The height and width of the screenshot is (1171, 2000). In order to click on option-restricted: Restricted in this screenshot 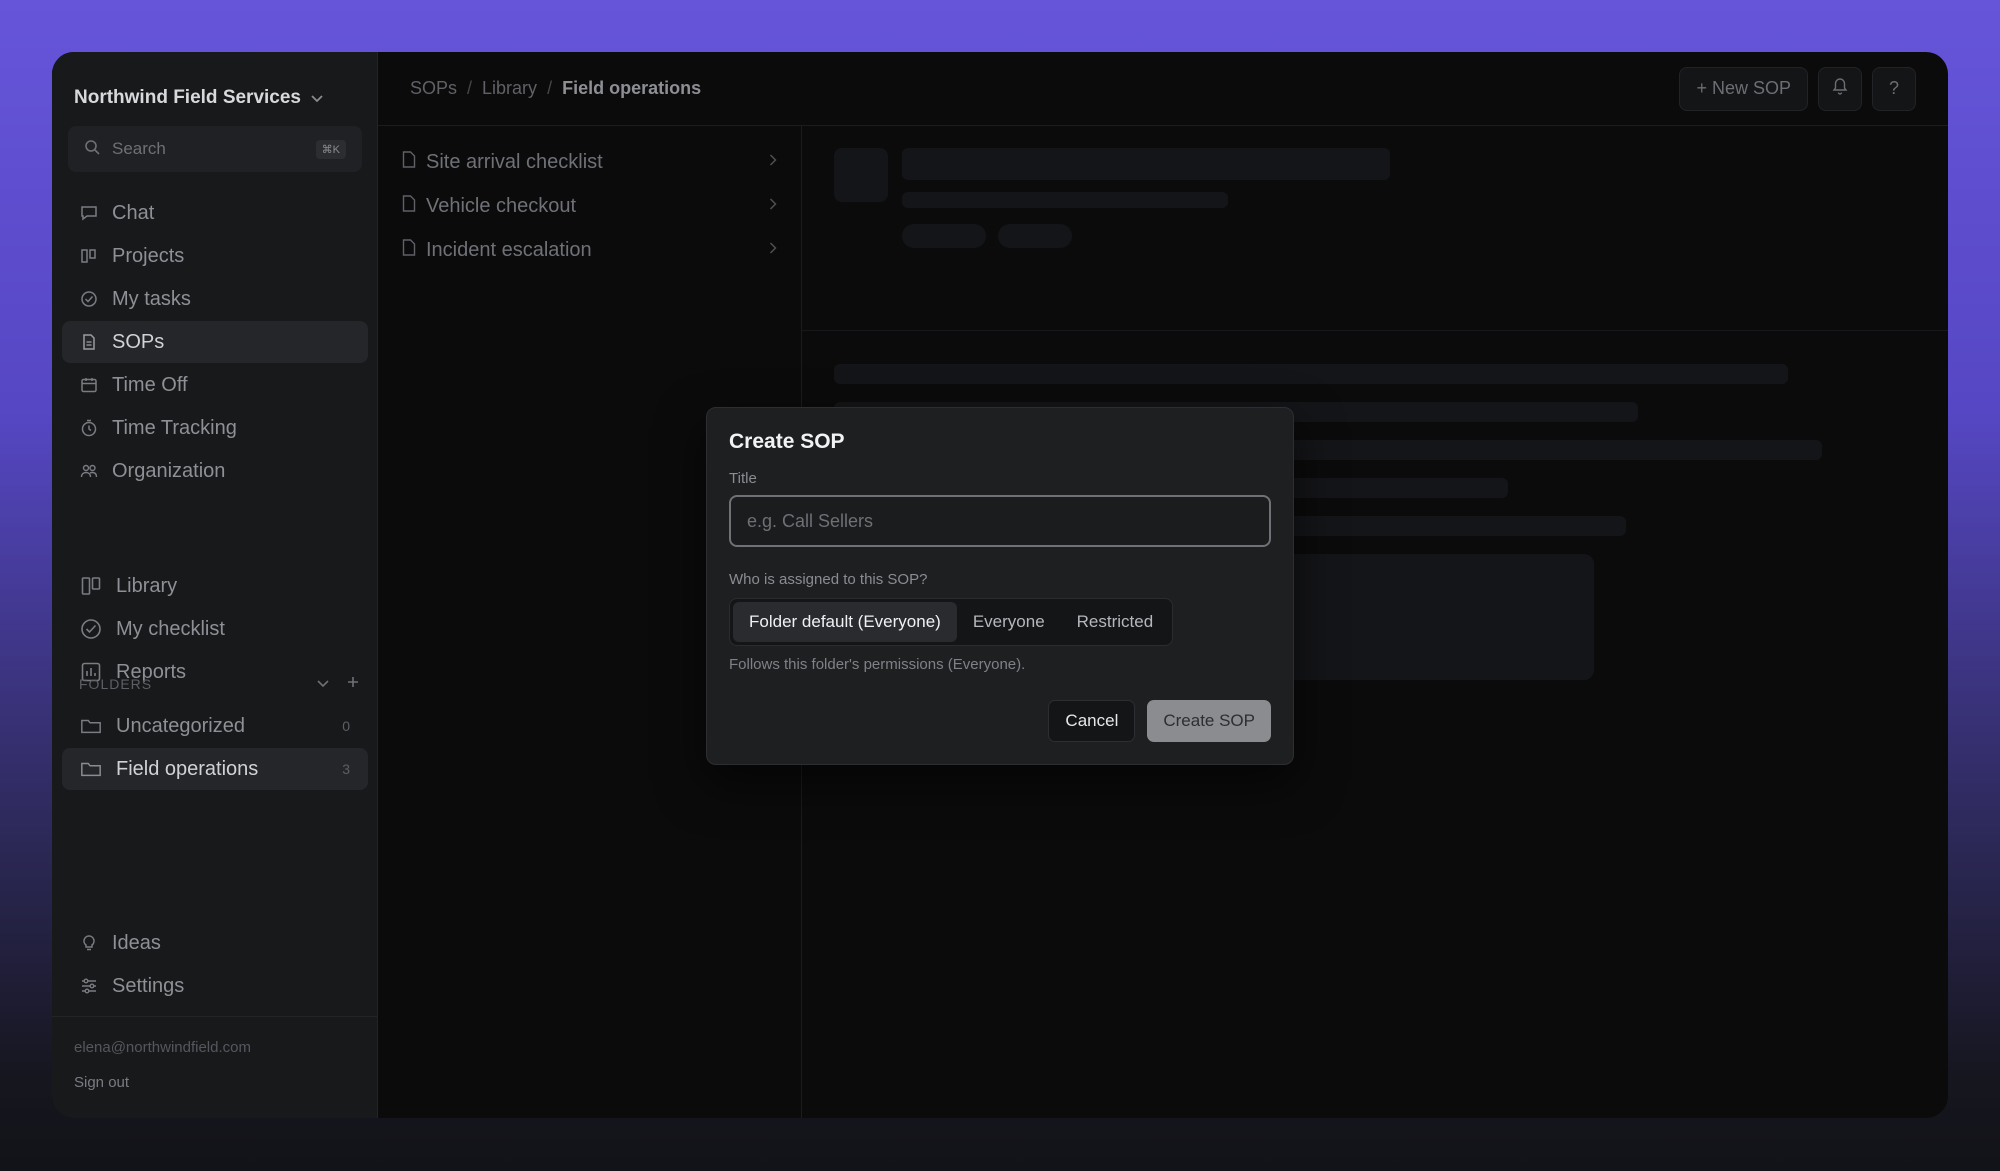, I will do `click(1115, 622)`.